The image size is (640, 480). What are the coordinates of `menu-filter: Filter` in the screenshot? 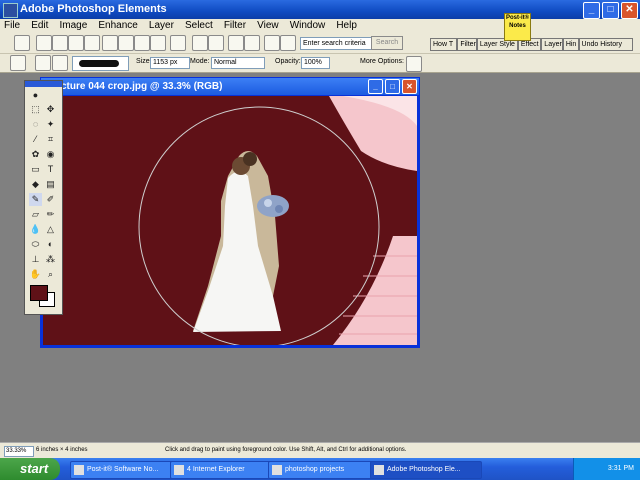 It's located at (235, 25).